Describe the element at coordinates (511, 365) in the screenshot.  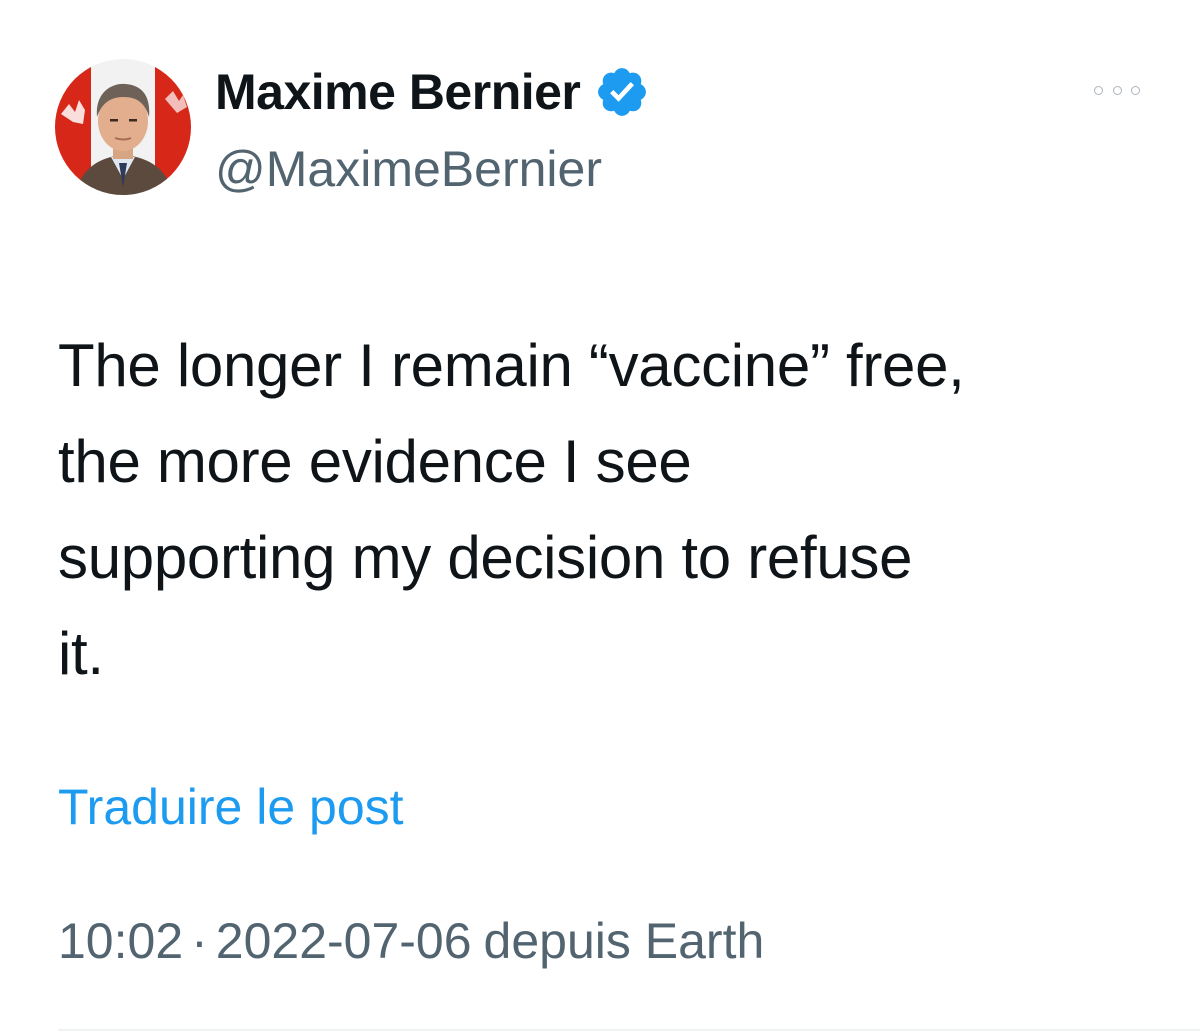
I see `tweet-text-line: The longer I remain “vaccine” free,` at that location.